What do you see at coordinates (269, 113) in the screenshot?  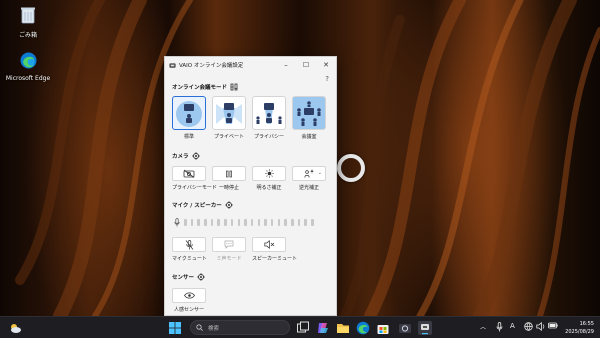 I see `mode-privacy-icon` at bounding box center [269, 113].